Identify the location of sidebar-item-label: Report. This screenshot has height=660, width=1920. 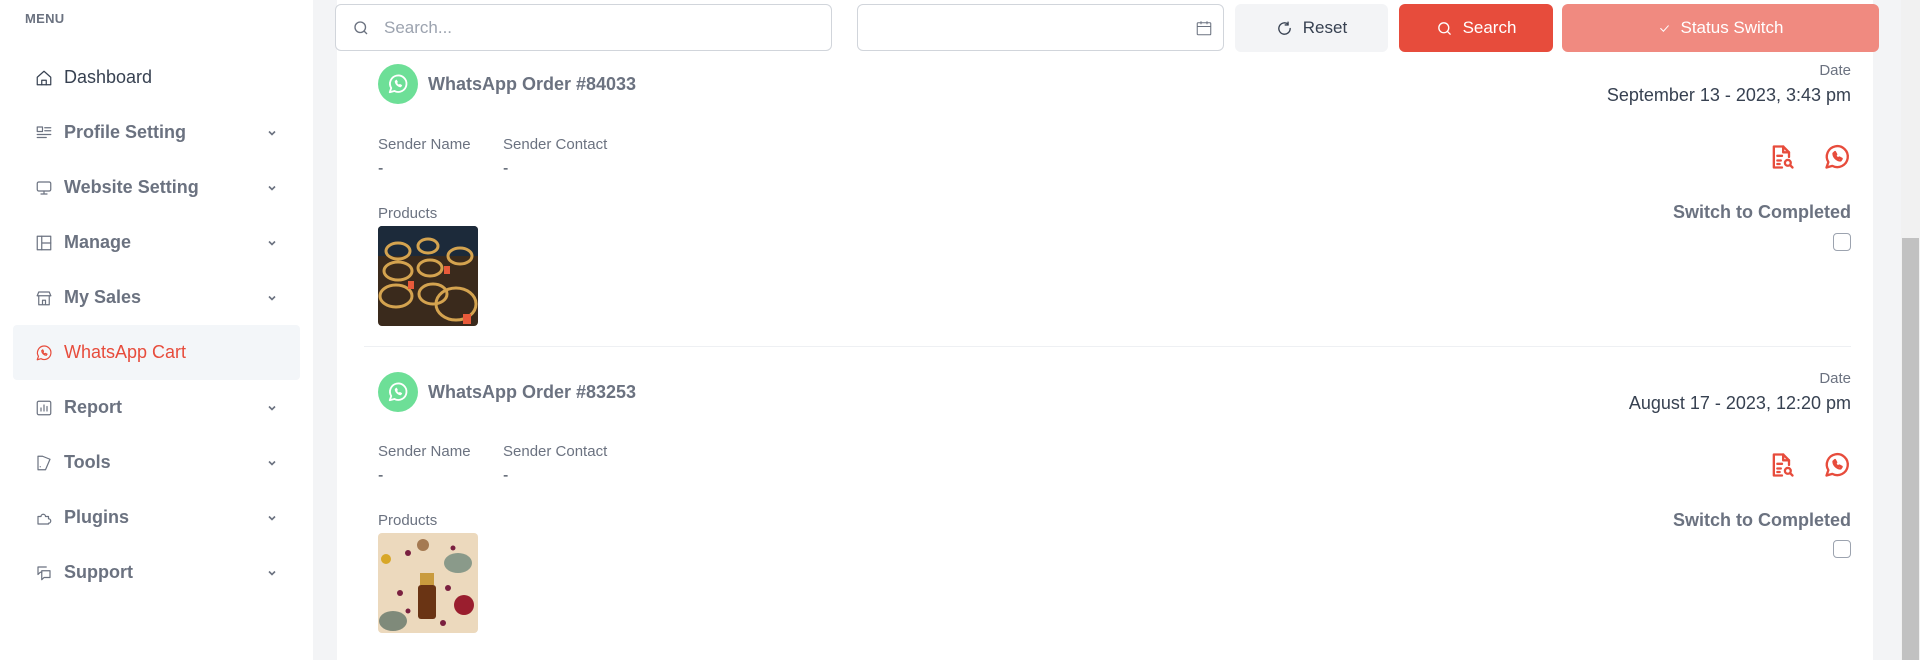
(93, 407).